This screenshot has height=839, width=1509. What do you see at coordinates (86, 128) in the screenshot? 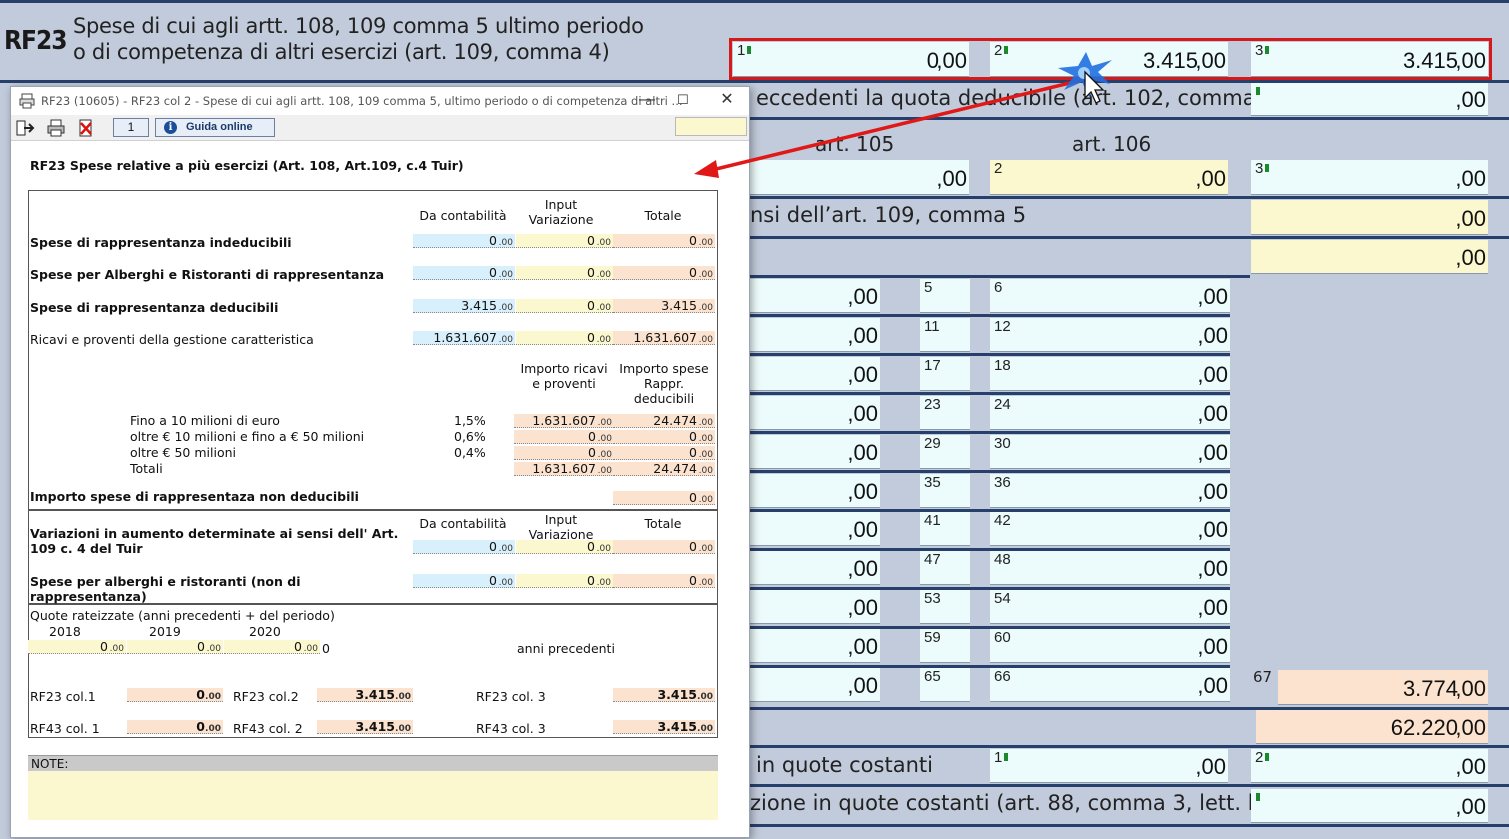
I see `delete-document-icon` at bounding box center [86, 128].